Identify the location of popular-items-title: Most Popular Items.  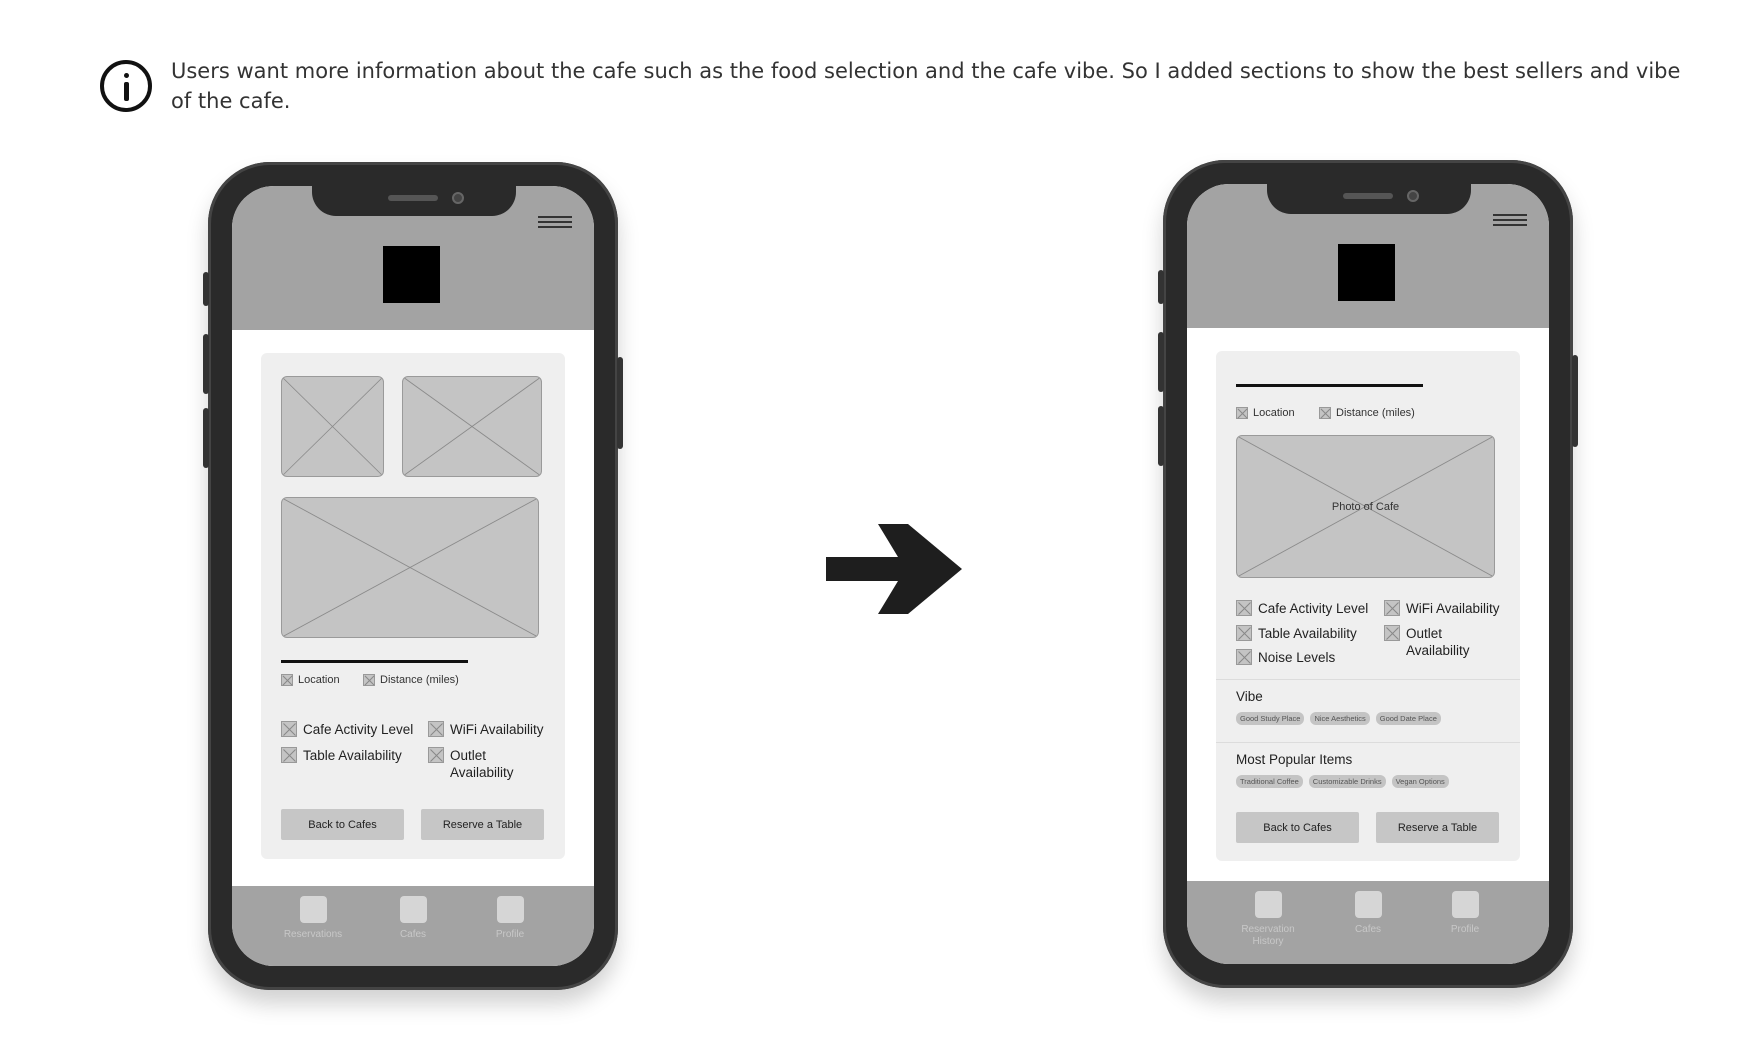
(1294, 759).